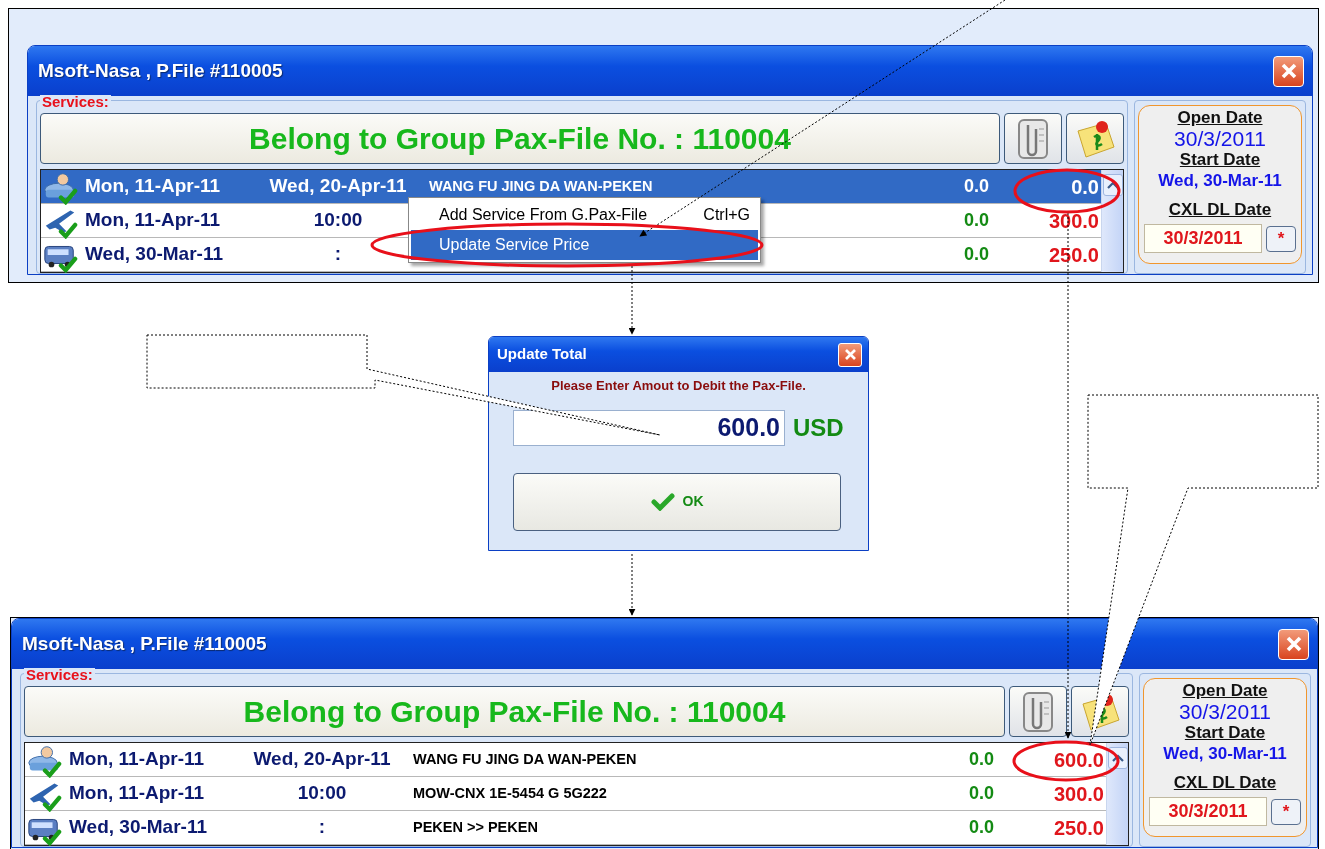  What do you see at coordinates (510, 792) in the screenshot?
I see `description-cell: MOW-CNX 1E-5454 G 5G222` at bounding box center [510, 792].